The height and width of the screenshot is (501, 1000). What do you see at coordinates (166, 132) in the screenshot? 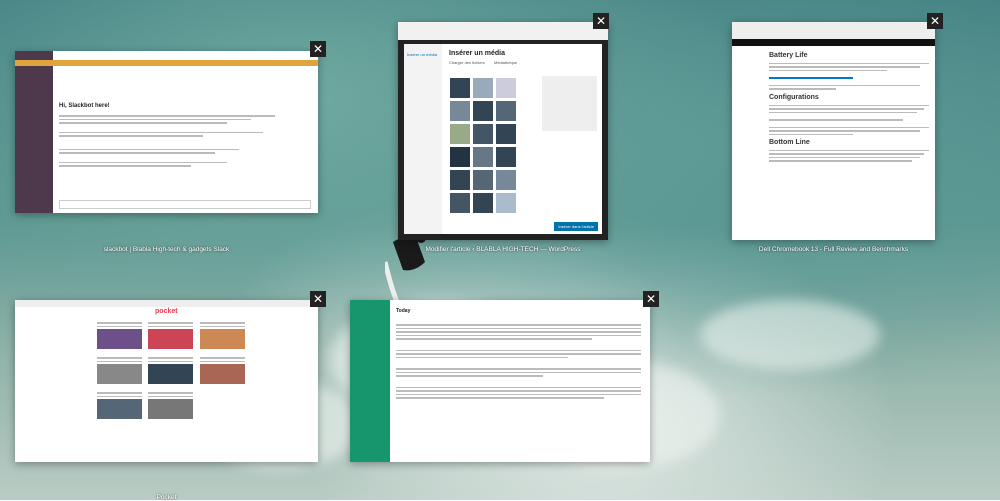
I see `window-slack: Hi, Slackbot here!` at bounding box center [166, 132].